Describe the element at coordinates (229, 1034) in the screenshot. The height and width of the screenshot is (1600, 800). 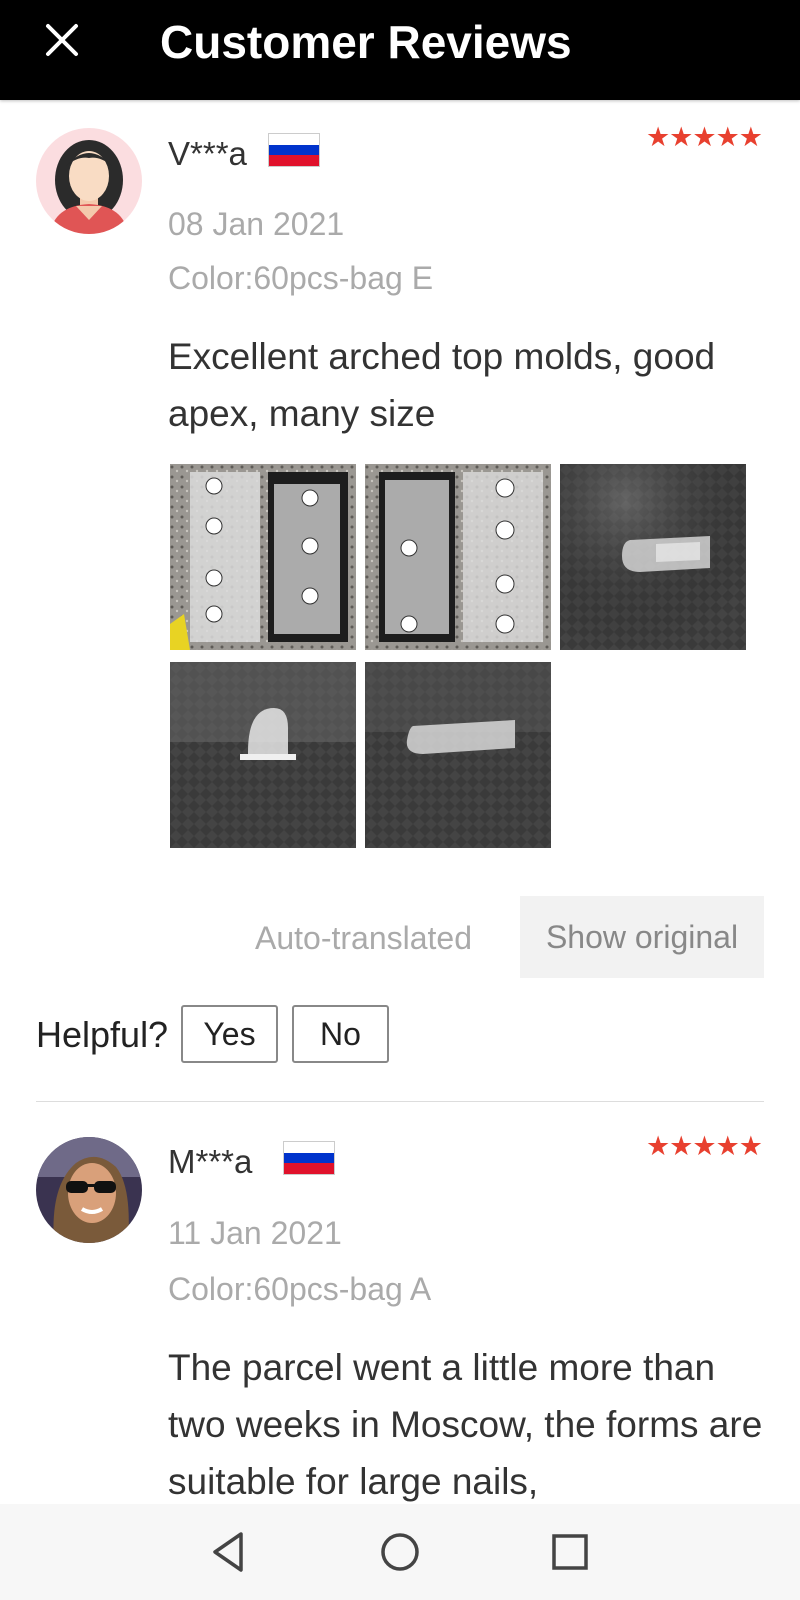
I see `helpful-yes-button: Yes` at that location.